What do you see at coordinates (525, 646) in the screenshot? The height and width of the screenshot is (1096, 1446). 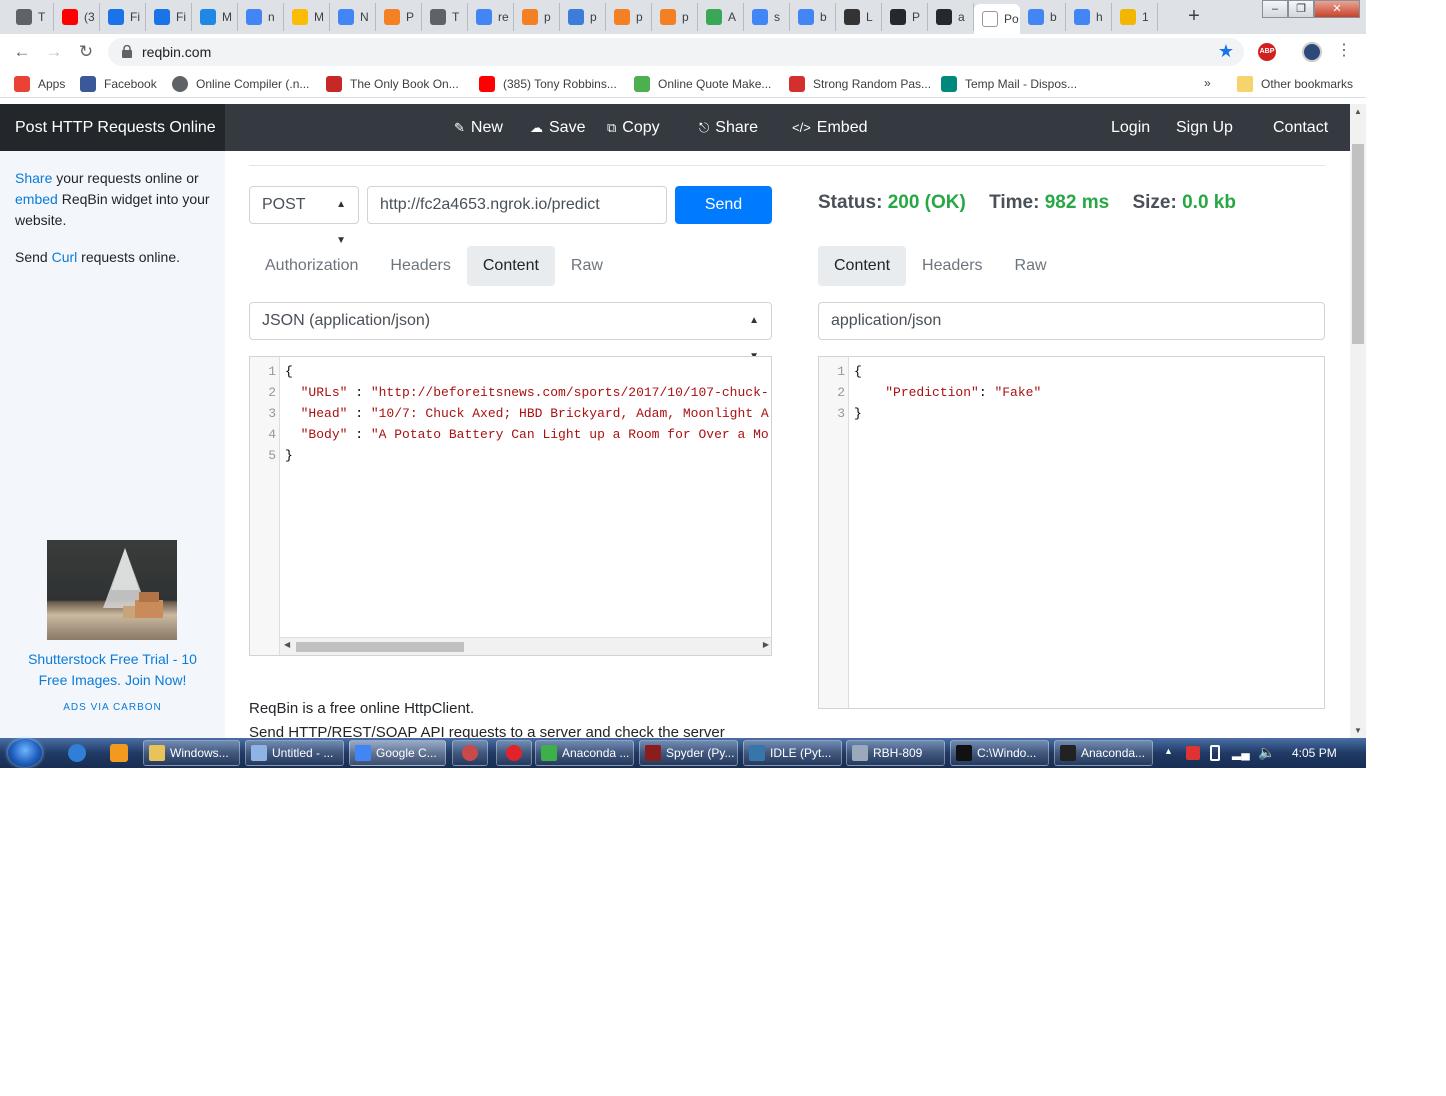 I see `horizontal-scrollbar: ◀ ▶` at bounding box center [525, 646].